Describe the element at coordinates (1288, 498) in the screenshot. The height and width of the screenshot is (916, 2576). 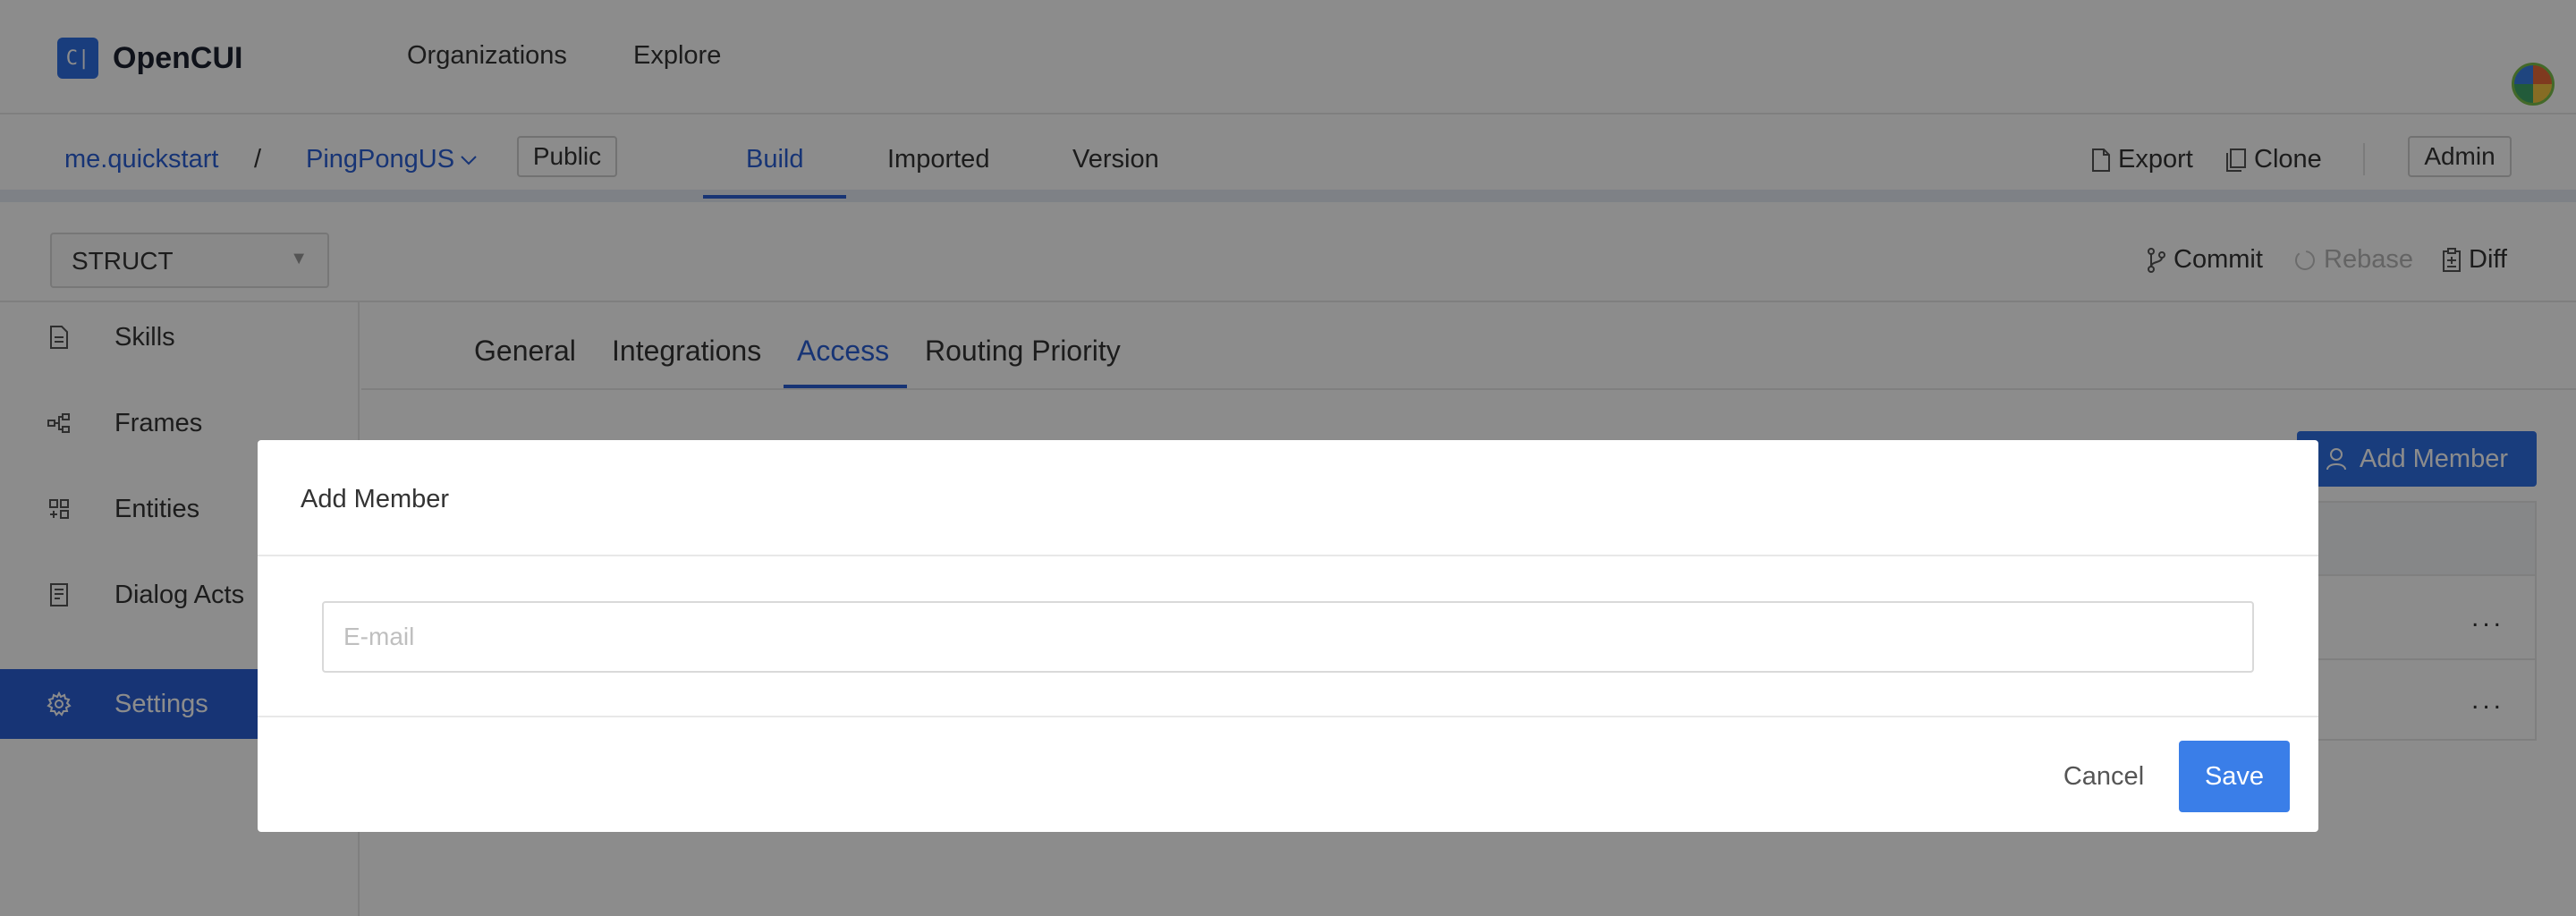
I see `dialog-header: Add Member` at that location.